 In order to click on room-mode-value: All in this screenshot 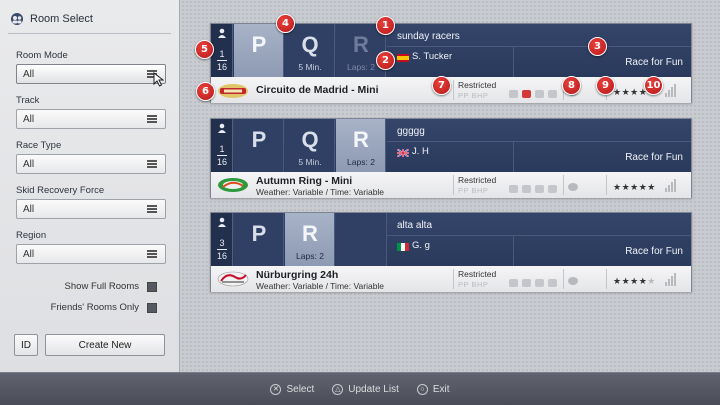, I will do `click(29, 74)`.